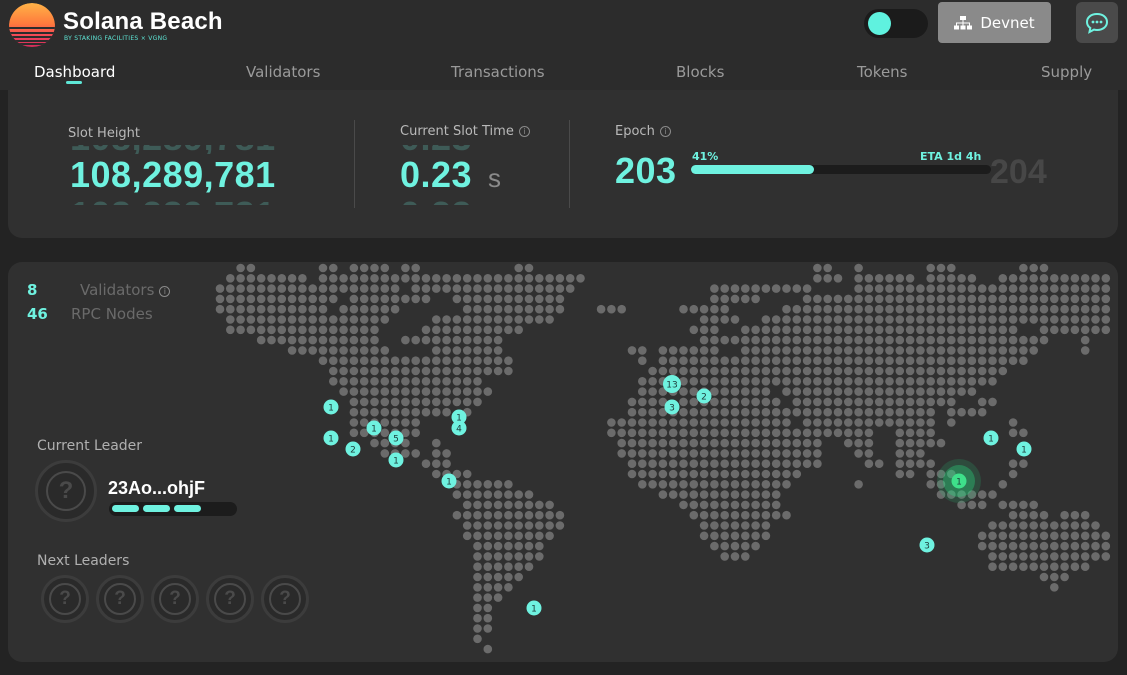 Image resolution: width=1127 pixels, height=675 pixels. Describe the element at coordinates (66, 491) in the screenshot. I see `current-leader-avatar: ?` at that location.